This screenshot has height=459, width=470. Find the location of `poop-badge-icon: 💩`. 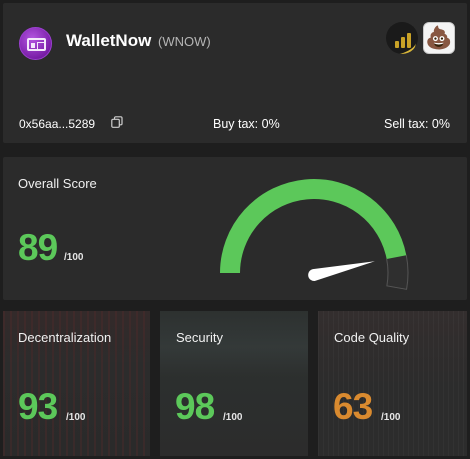

poop-badge-icon: 💩 is located at coordinates (439, 38).